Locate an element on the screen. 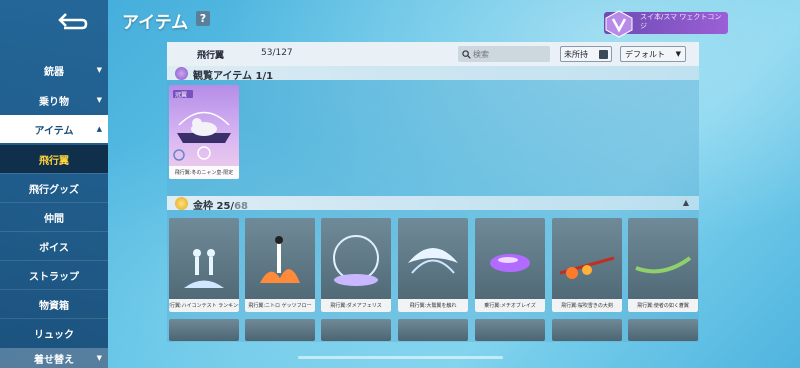 This screenshot has width=800, height=368. owned-count: 53/127 is located at coordinates (277, 53).